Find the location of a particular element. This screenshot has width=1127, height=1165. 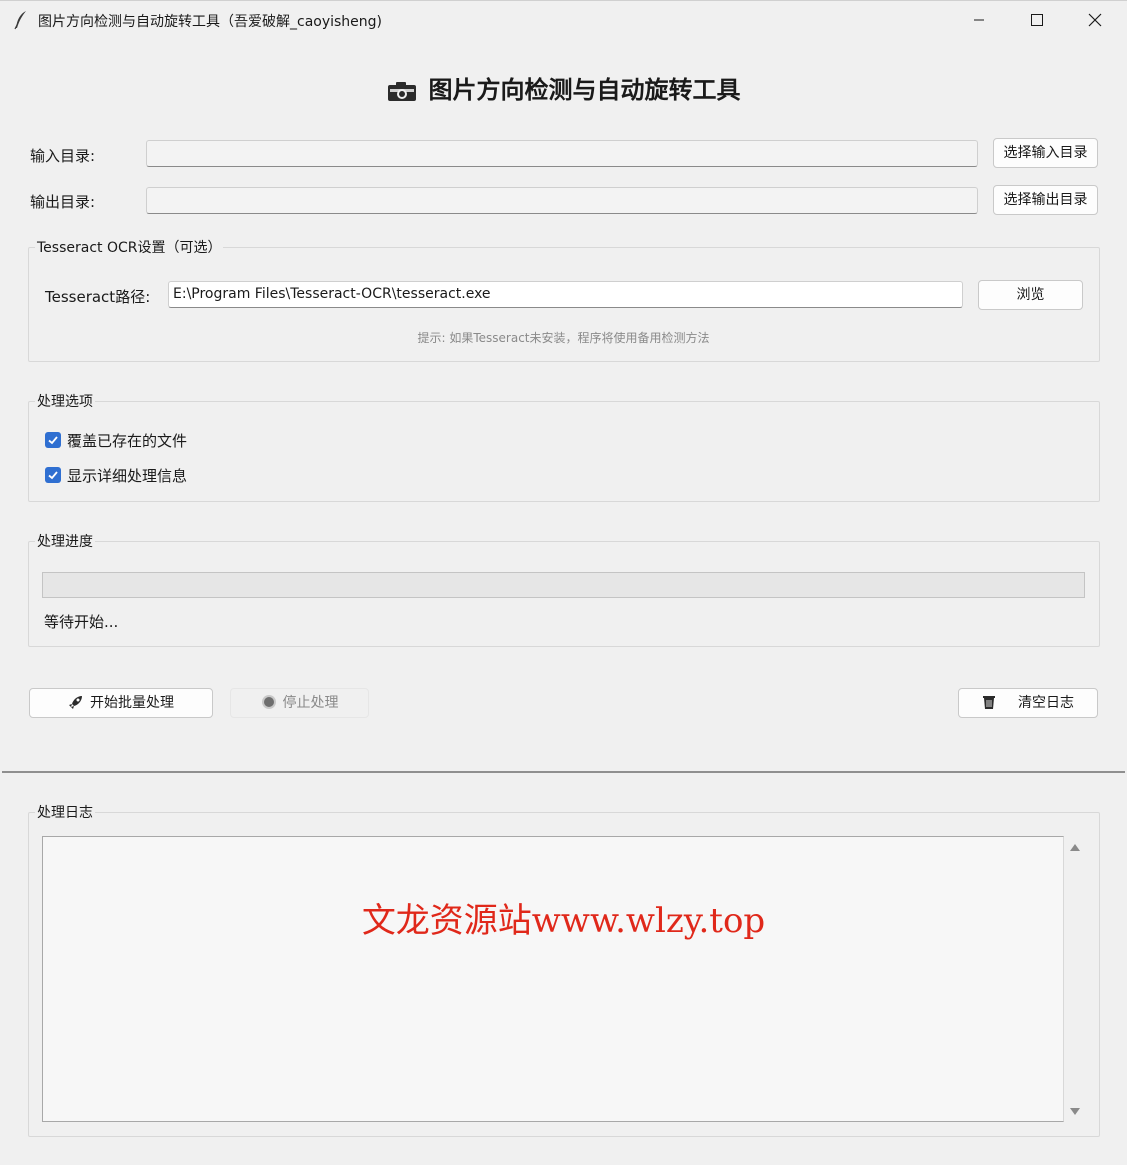

stop-icon is located at coordinates (268, 702).